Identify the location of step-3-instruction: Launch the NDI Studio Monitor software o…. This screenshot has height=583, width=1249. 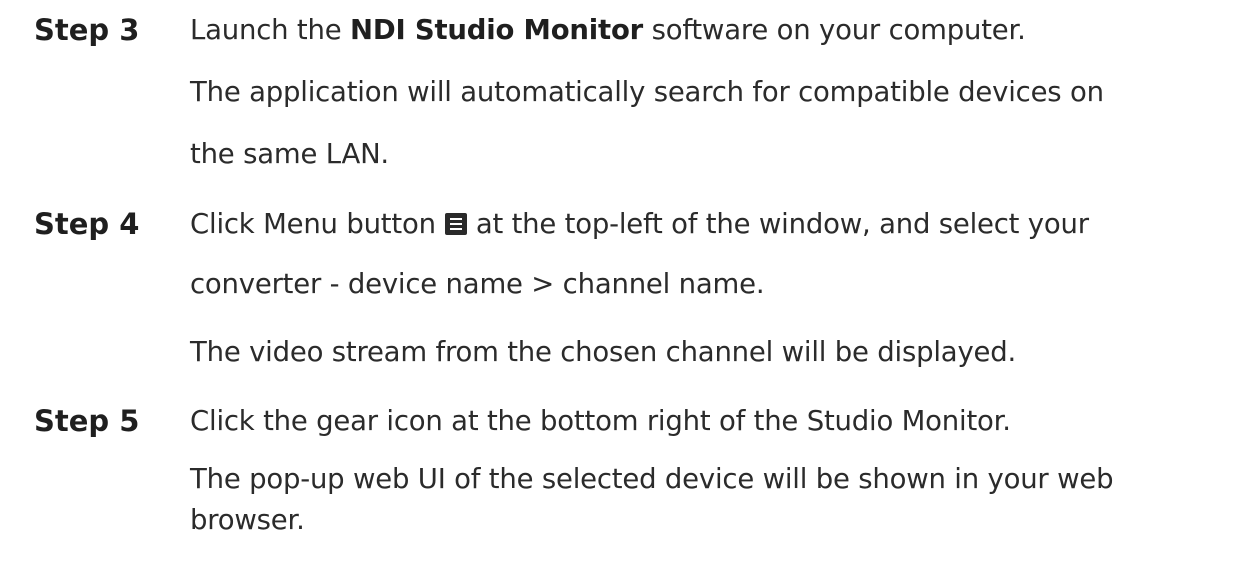
(608, 30).